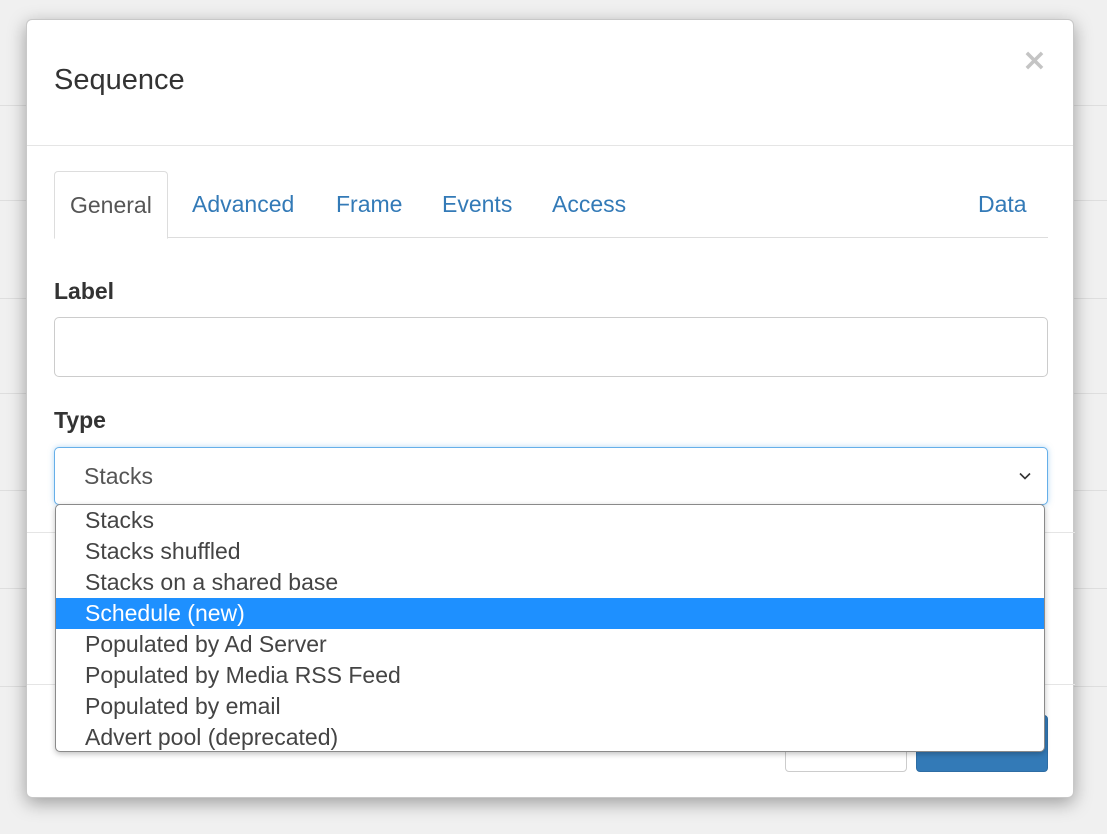 Image resolution: width=1107 pixels, height=834 pixels. Describe the element at coordinates (550, 83) in the screenshot. I see `modal-header: Sequence ×` at that location.